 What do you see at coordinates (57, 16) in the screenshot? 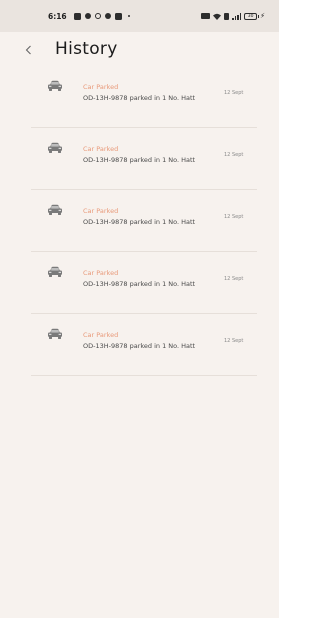
I see `status-time: 6:16` at bounding box center [57, 16].